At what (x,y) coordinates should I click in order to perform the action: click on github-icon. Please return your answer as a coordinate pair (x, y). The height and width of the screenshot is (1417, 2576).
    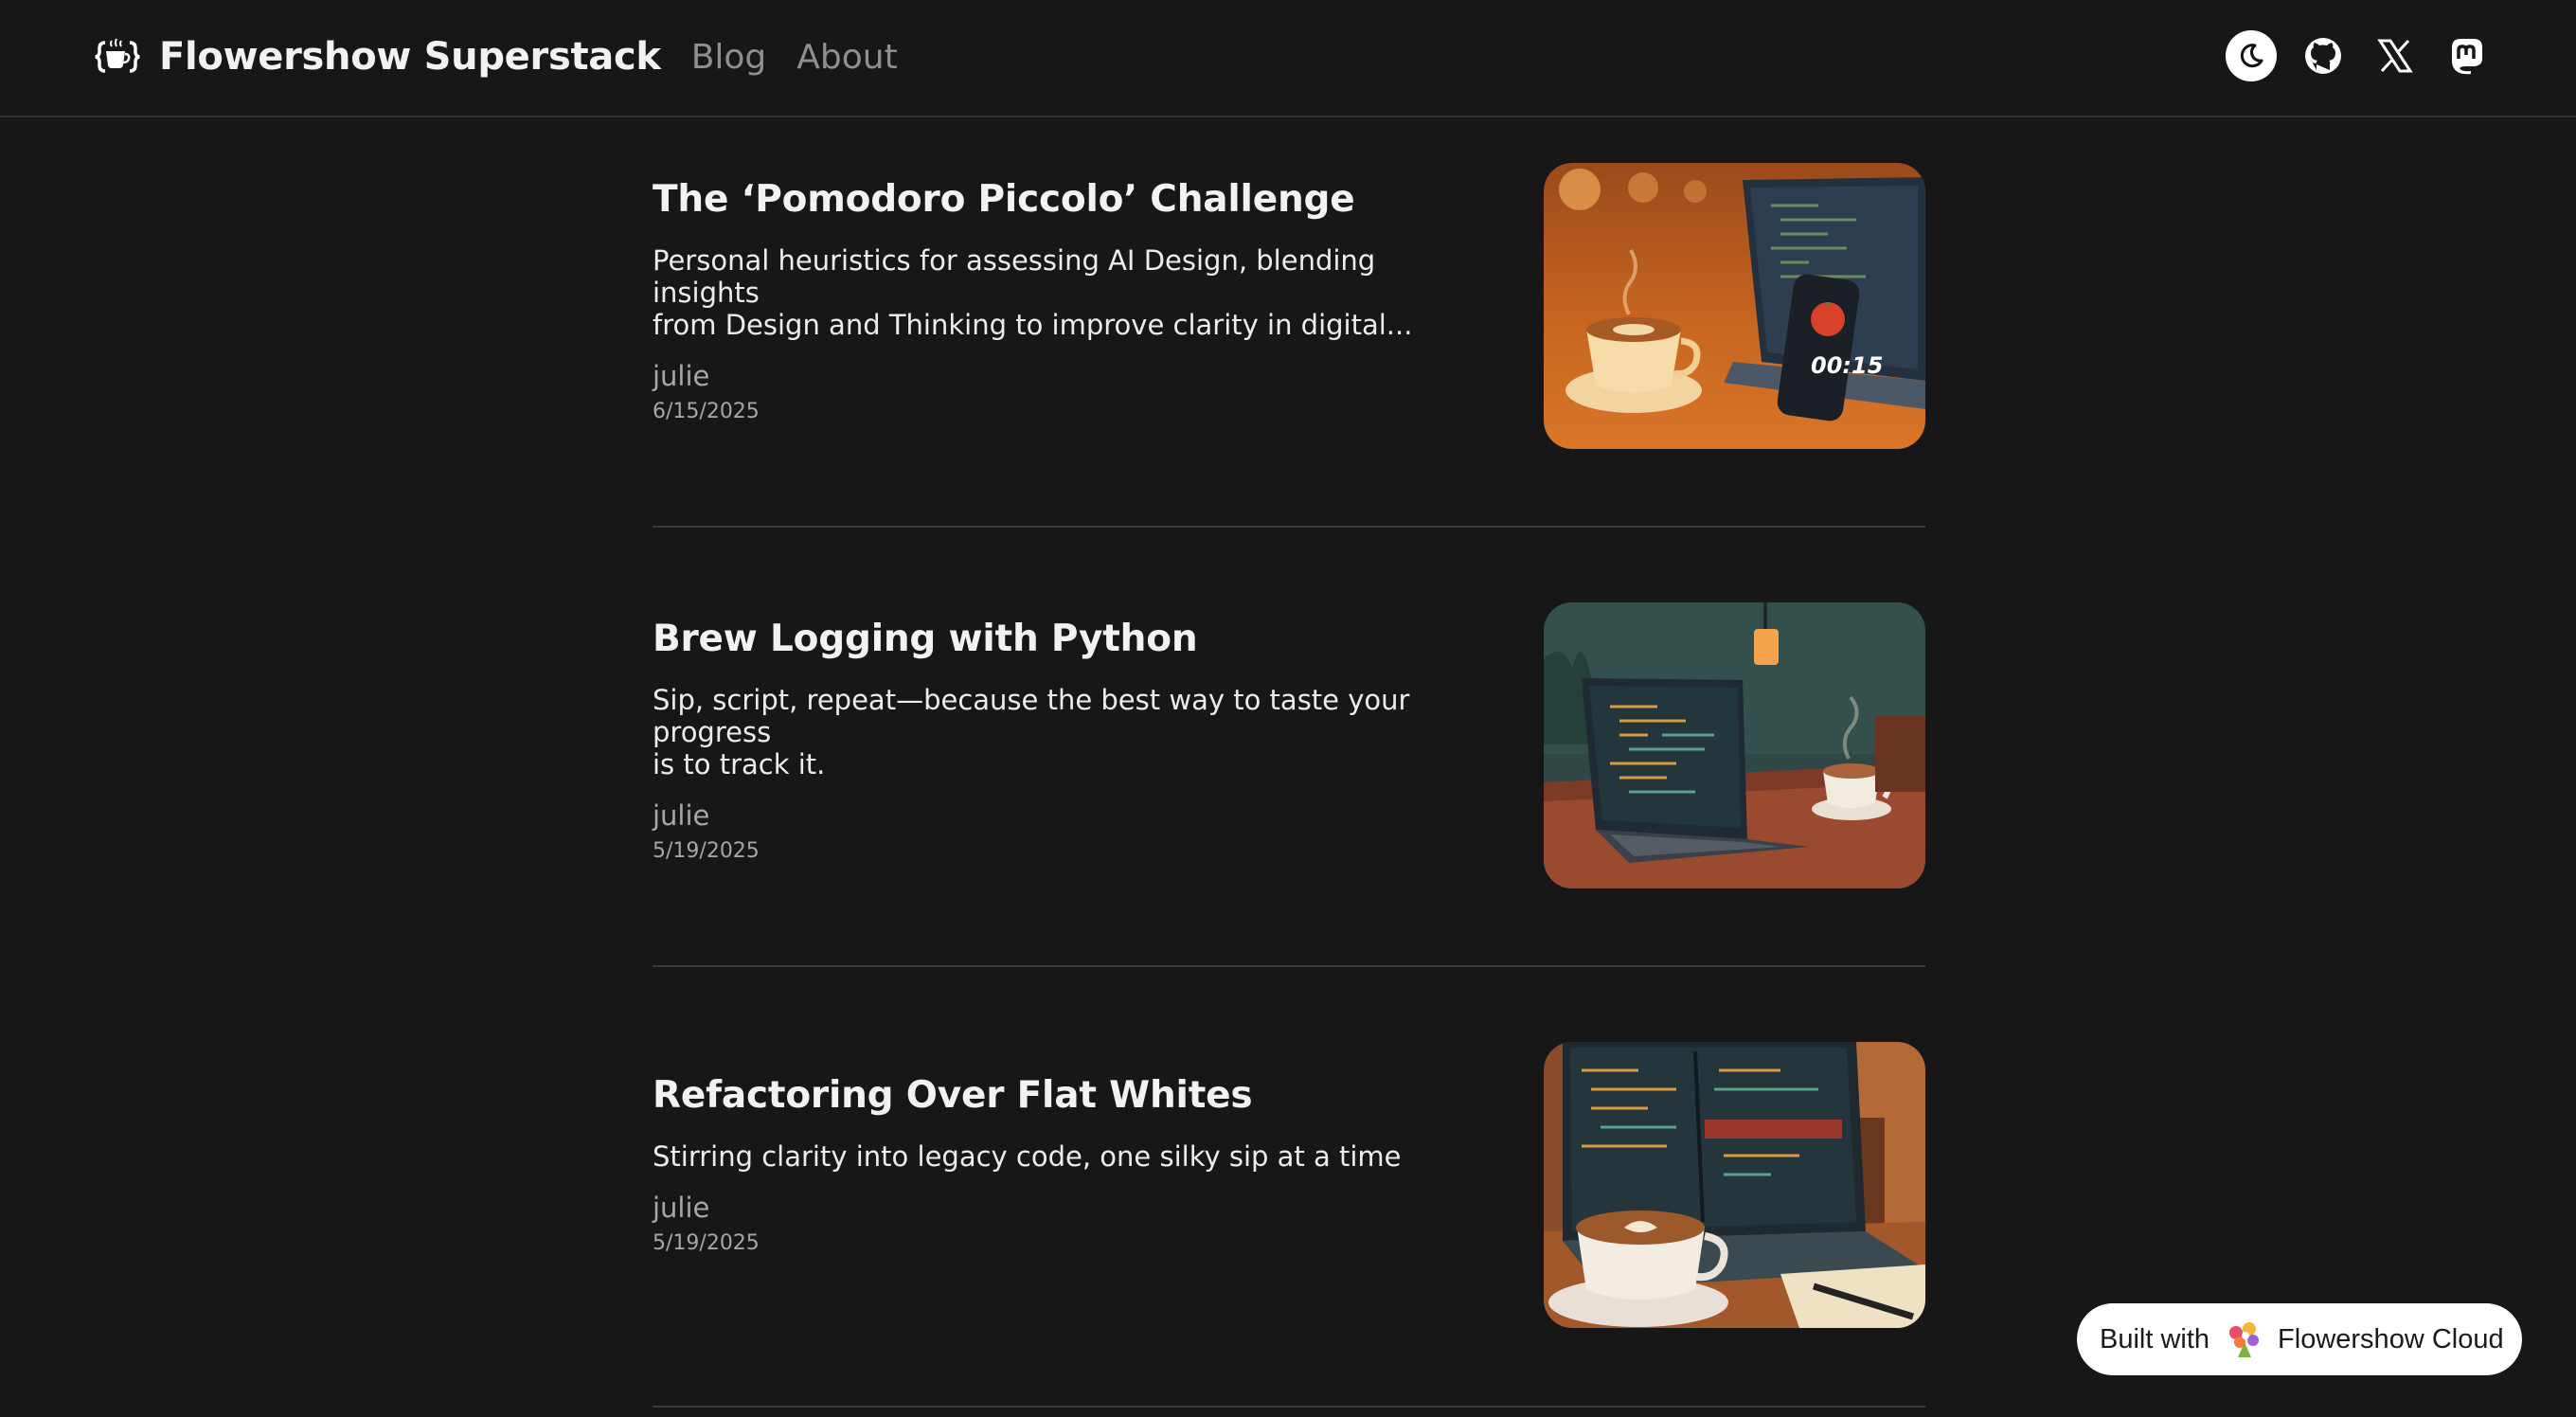
    Looking at the image, I should click on (2323, 55).